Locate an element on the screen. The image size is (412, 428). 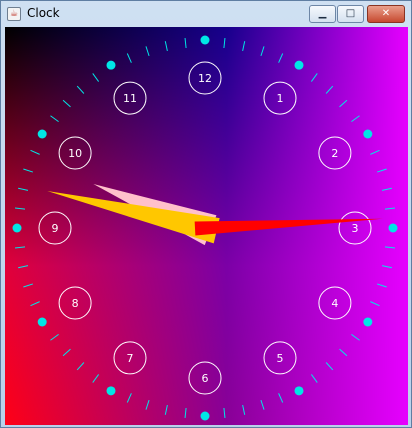
maximize-button: □ is located at coordinates (350, 14).